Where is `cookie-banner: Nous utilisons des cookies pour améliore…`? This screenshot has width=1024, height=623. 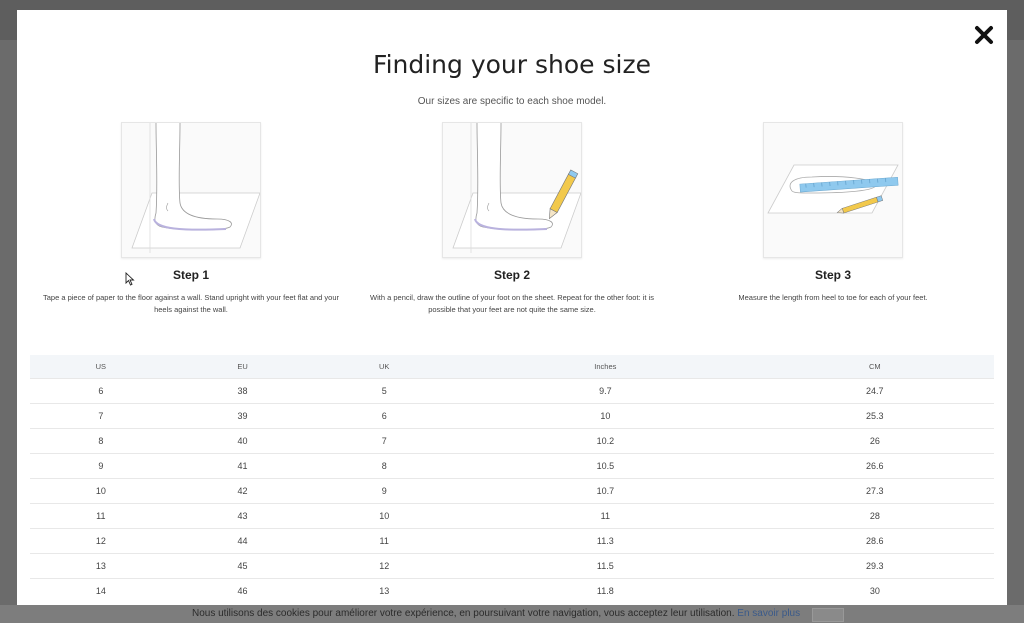 cookie-banner: Nous utilisons des cookies pour améliore… is located at coordinates (512, 614).